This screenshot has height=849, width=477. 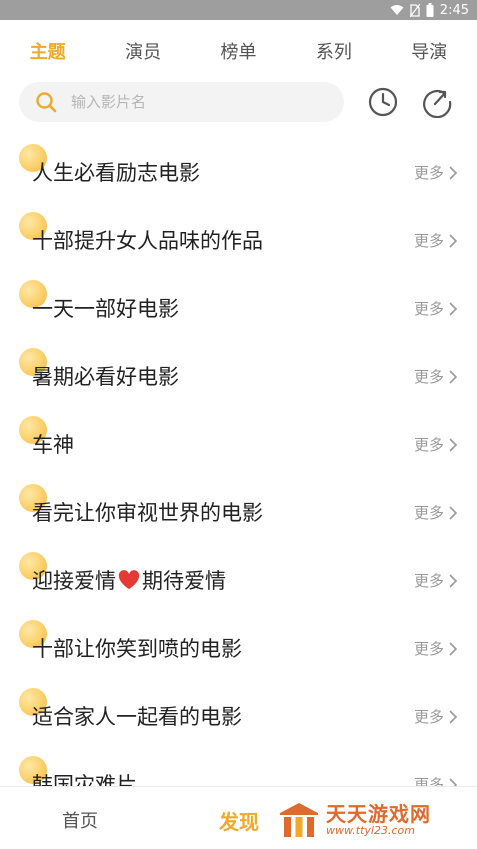 I want to click on list-item: 暑期必看好电影 更多, so click(x=238, y=374).